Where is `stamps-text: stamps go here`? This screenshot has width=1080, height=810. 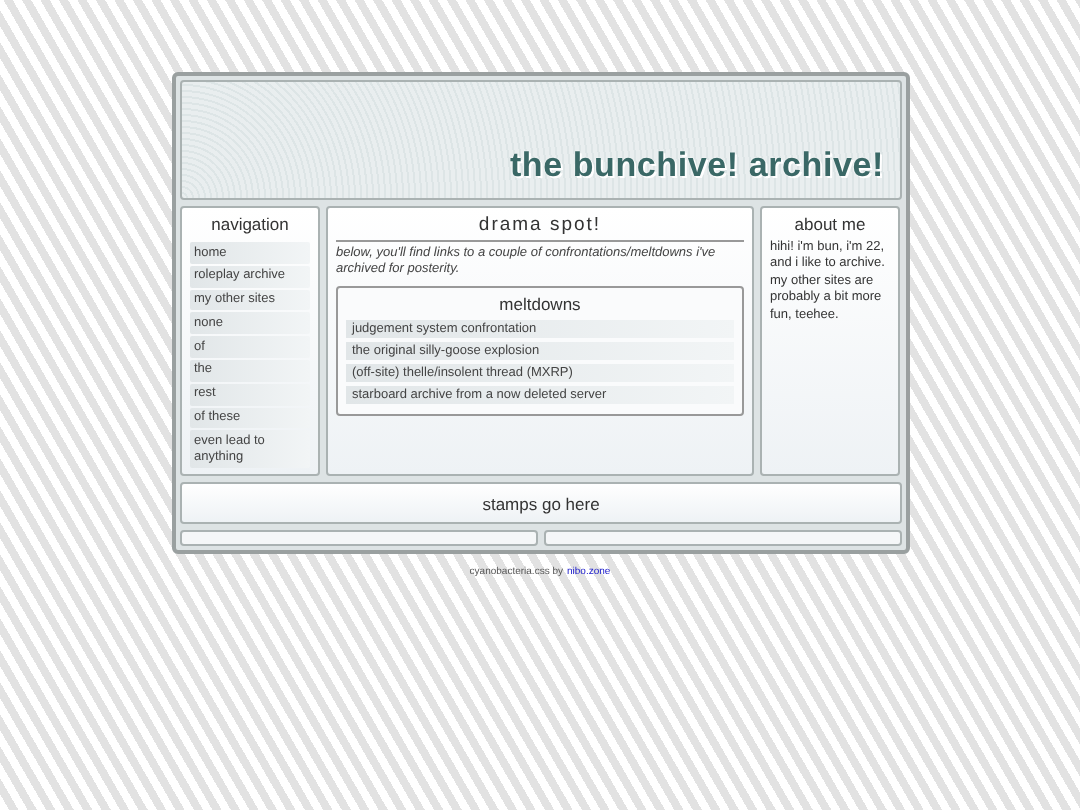 stamps-text: stamps go here is located at coordinates (541, 503).